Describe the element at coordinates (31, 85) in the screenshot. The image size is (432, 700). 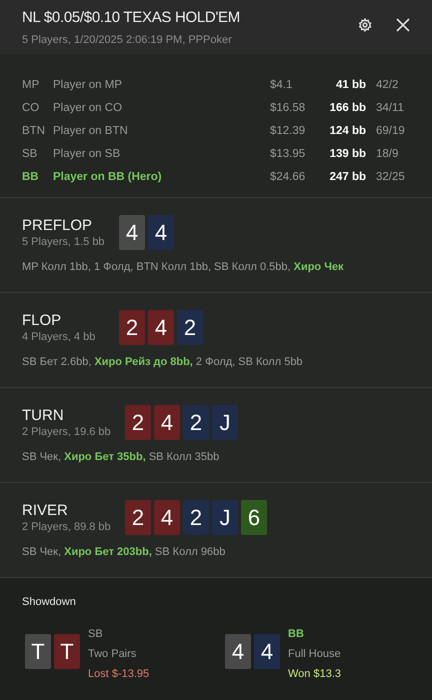
I see `player-position: MP` at that location.